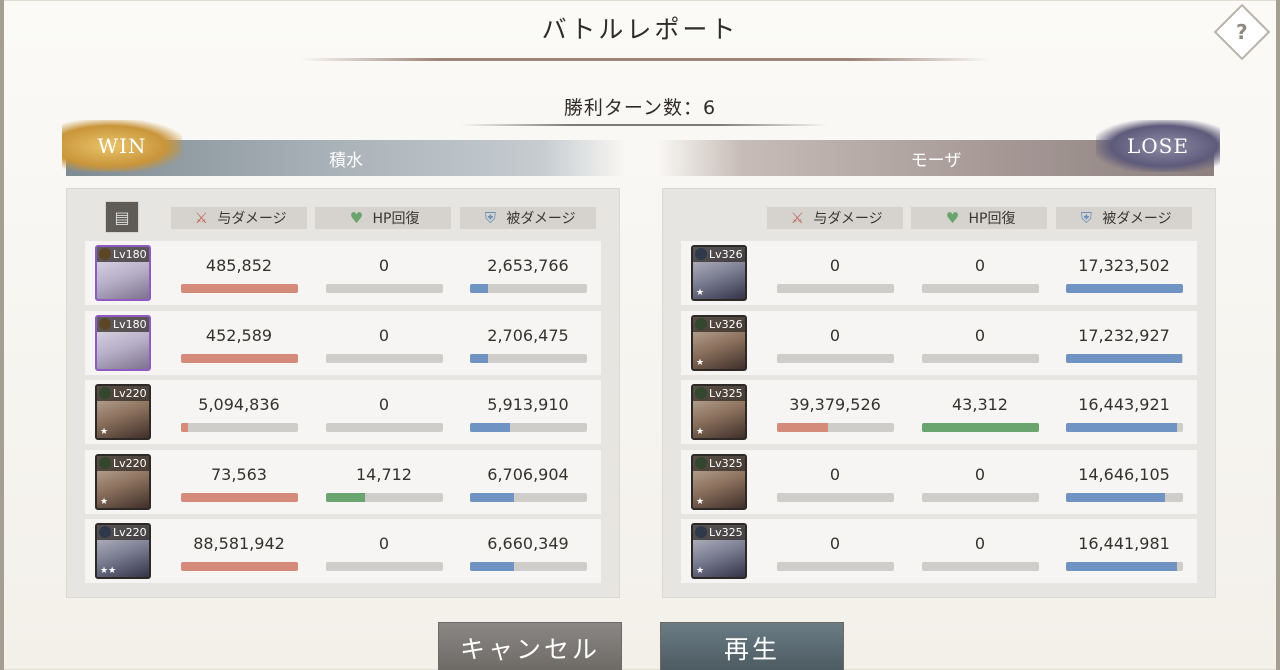  Describe the element at coordinates (123, 551) in the screenshot. I see `character-portrait: Lv220 ★★` at that location.